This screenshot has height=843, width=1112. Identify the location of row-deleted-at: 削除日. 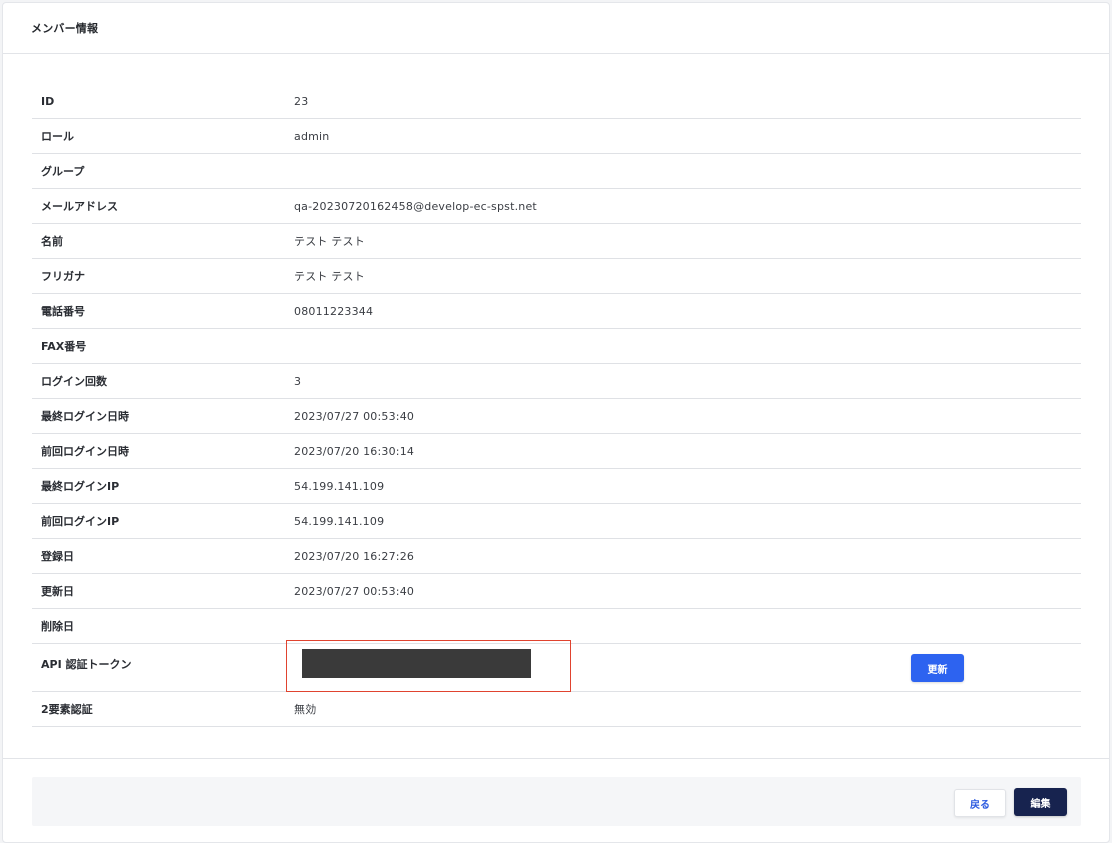
(556, 626).